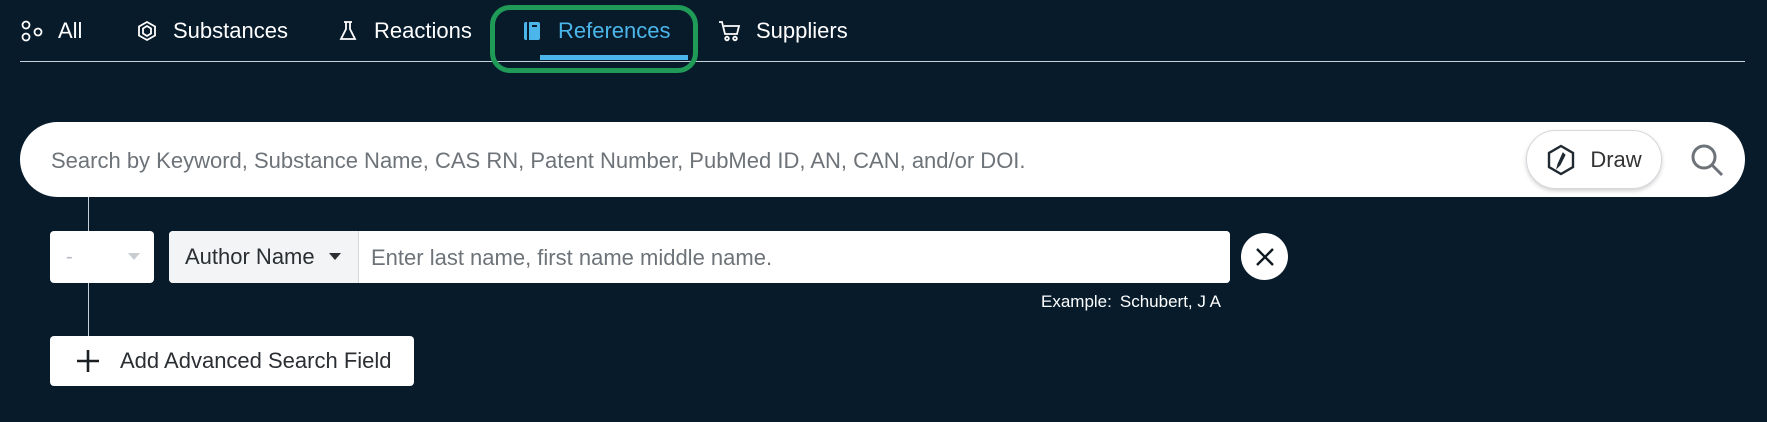  I want to click on field-type-label: Author Name, so click(250, 256).